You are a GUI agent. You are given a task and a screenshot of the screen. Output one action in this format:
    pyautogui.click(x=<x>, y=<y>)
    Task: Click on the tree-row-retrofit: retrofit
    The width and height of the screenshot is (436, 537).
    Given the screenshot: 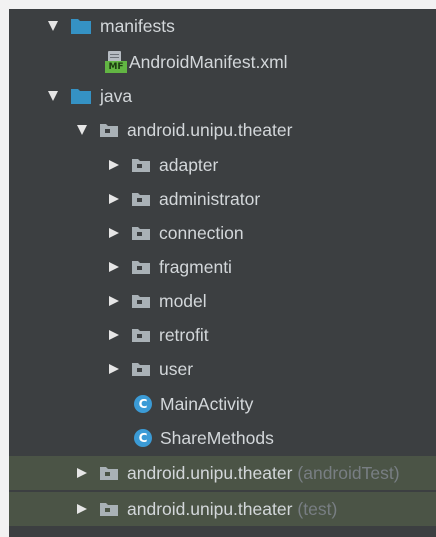 What is the action you would take?
    pyautogui.click(x=222, y=335)
    